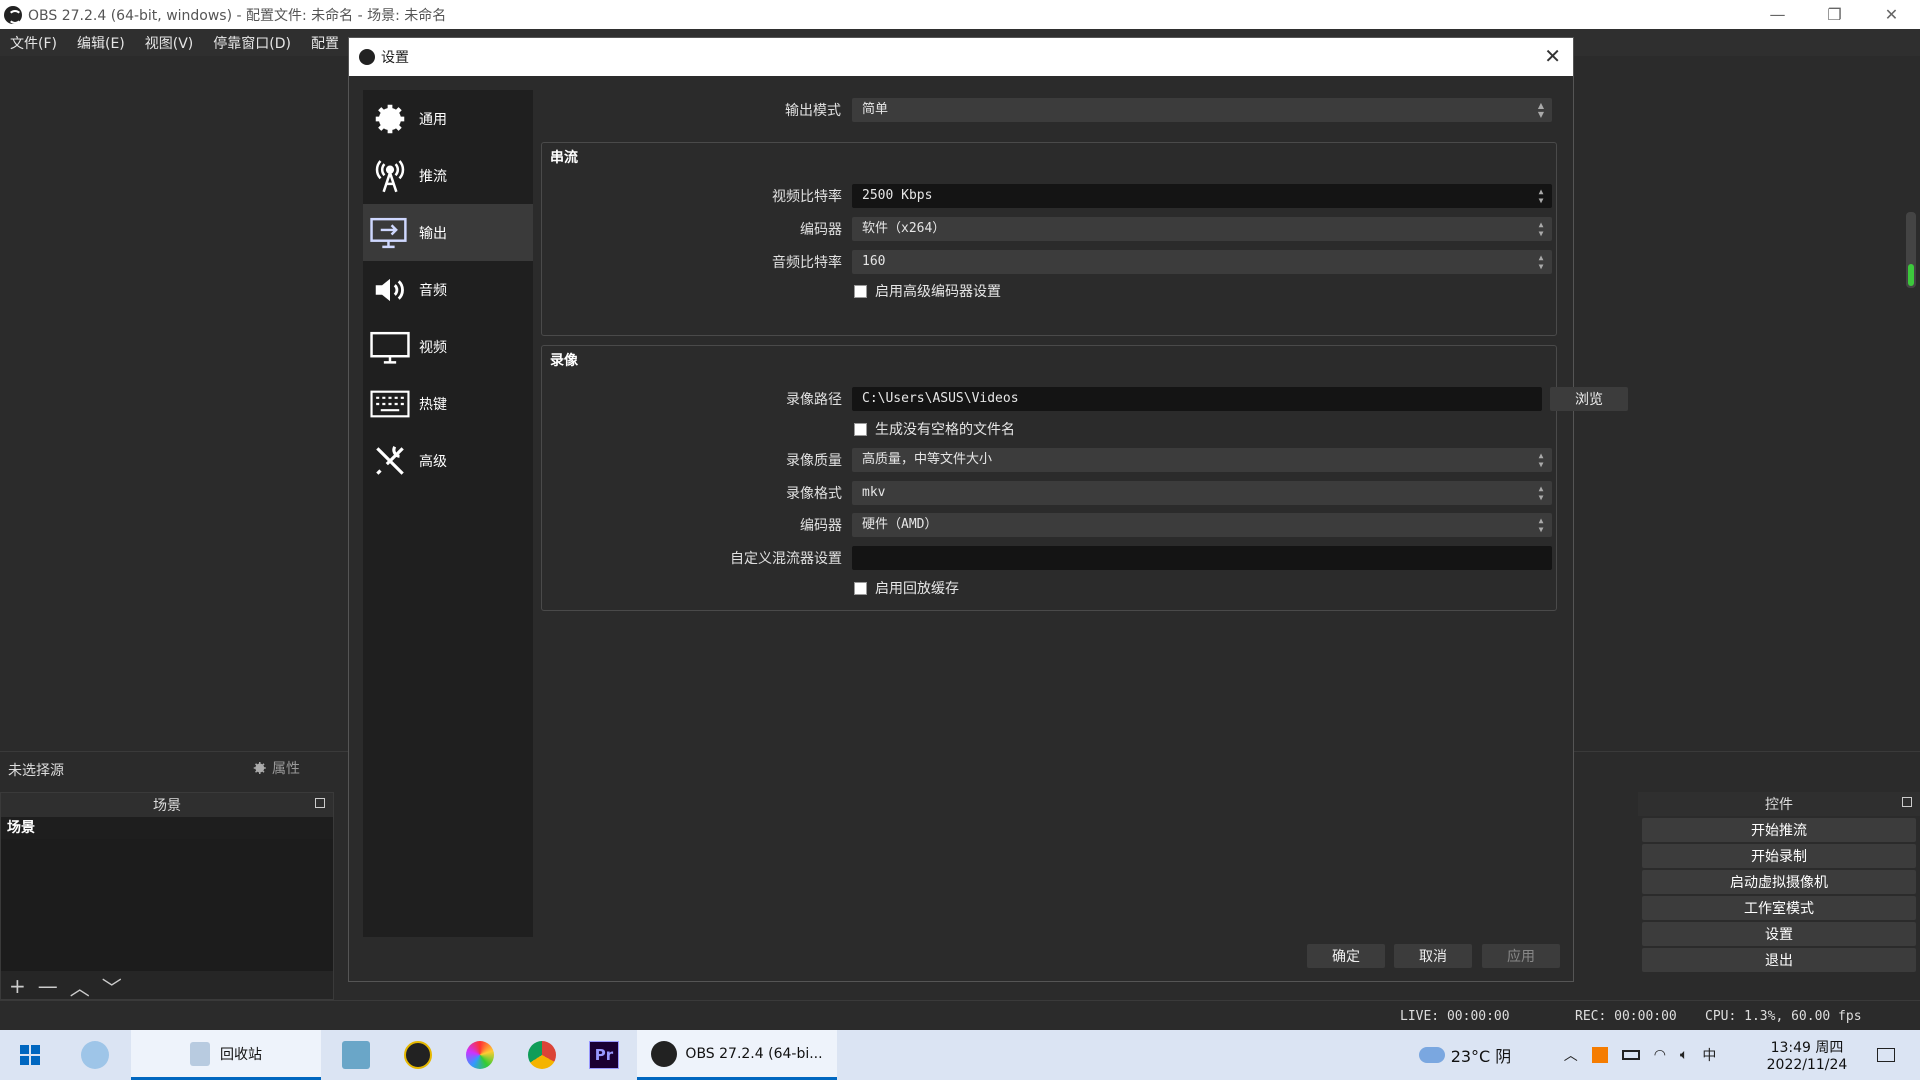 Image resolution: width=1920 pixels, height=1080 pixels. Describe the element at coordinates (1589, 399) in the screenshot. I see `browse-button: 浏览` at that location.